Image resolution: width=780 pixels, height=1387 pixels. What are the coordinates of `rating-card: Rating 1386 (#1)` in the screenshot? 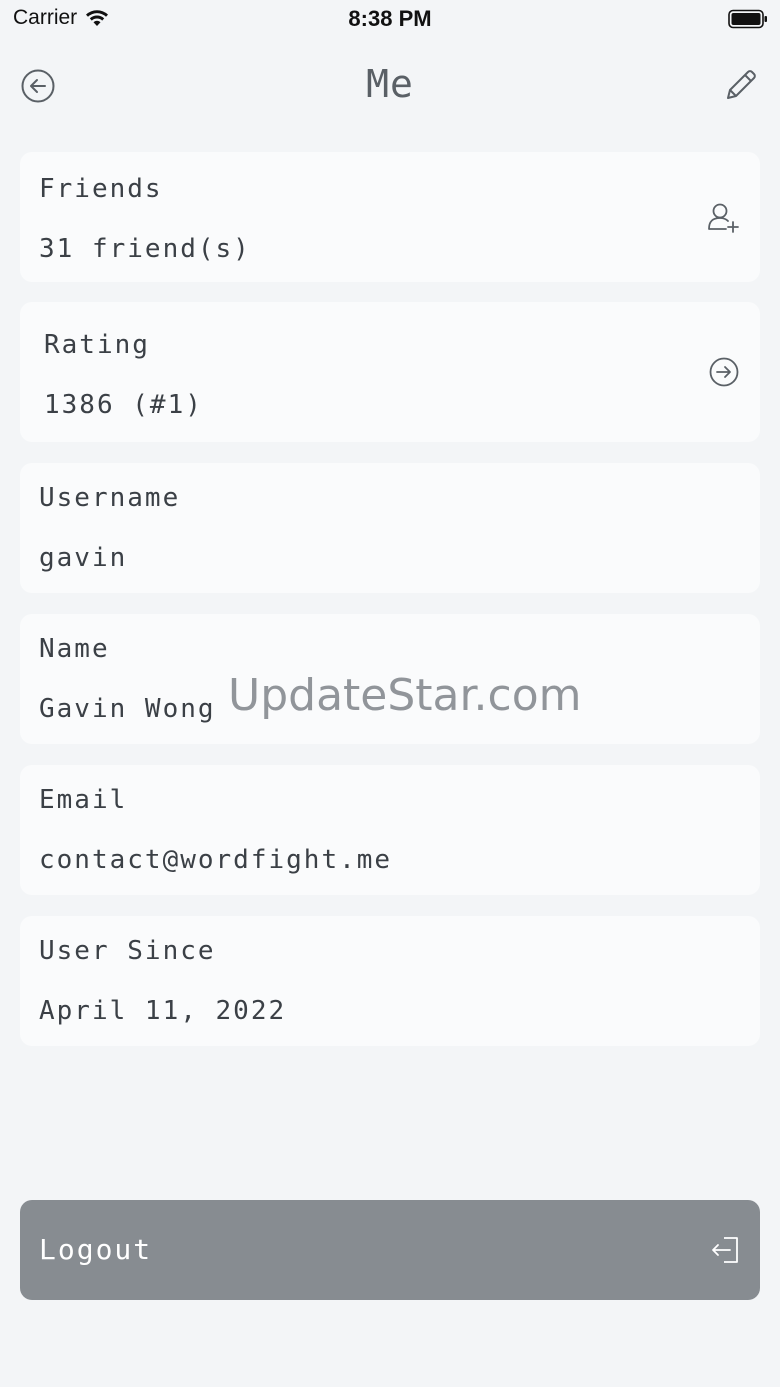 It's located at (390, 372).